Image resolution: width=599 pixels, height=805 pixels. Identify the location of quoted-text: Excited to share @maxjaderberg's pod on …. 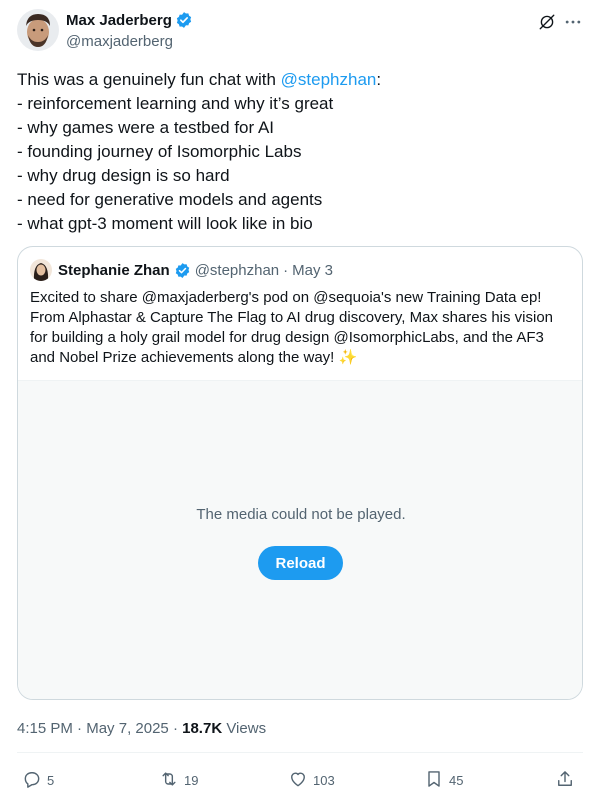
(302, 328).